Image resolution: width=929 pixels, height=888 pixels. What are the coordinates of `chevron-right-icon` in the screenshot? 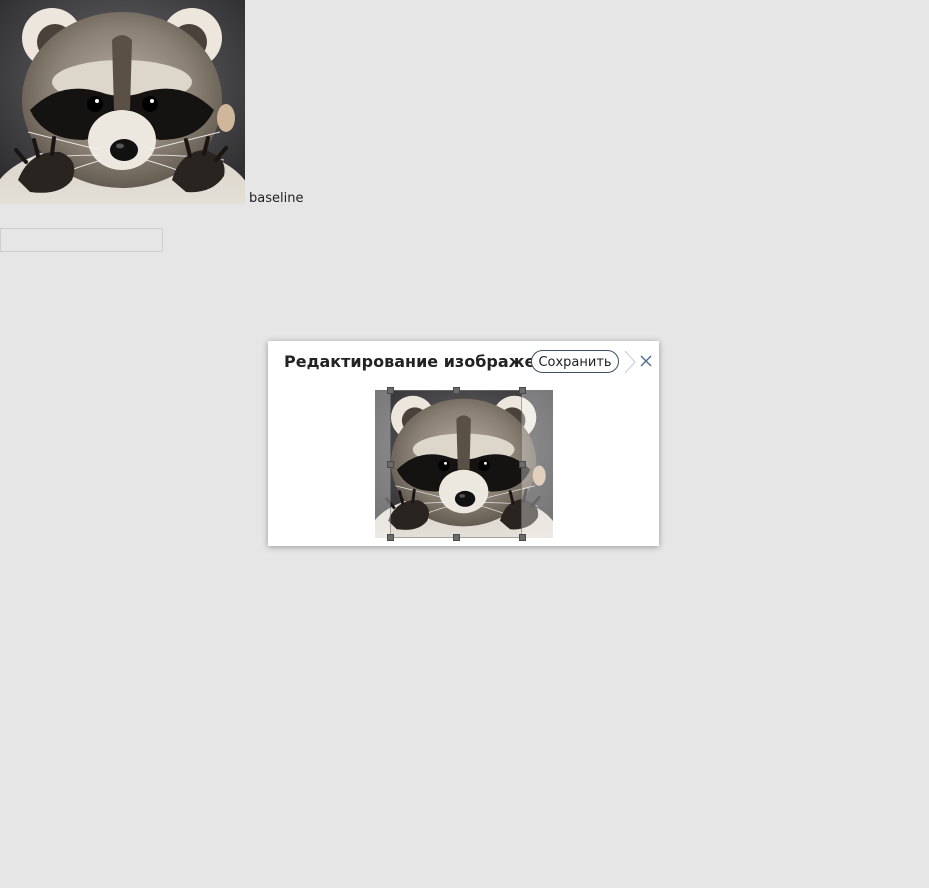 It's located at (630, 362).